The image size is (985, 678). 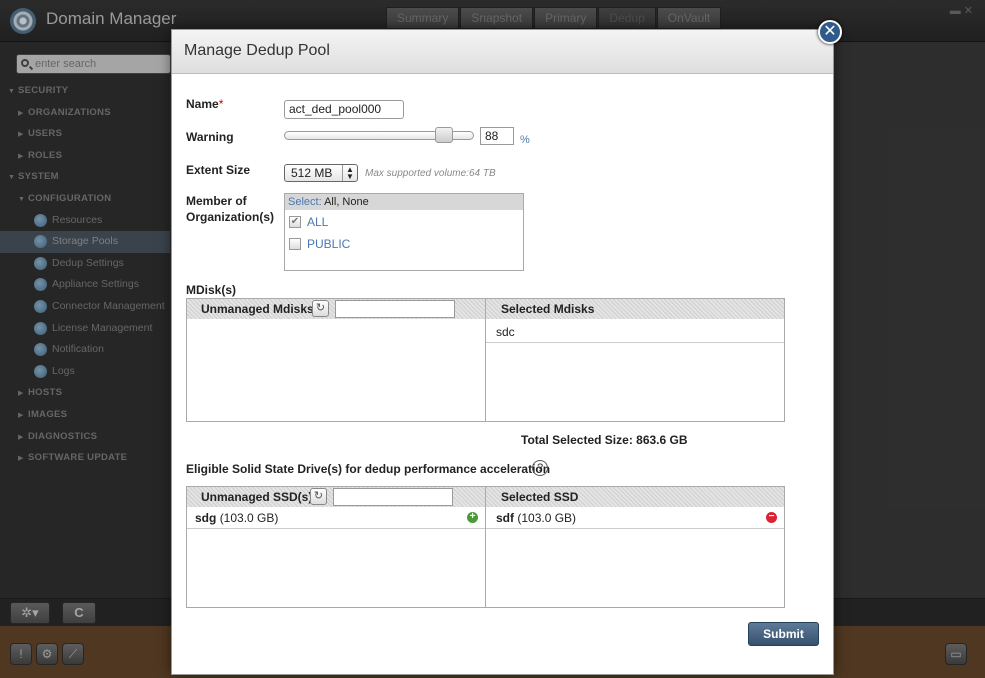 What do you see at coordinates (393, 497) in the screenshot?
I see `ssd-filter-input` at bounding box center [393, 497].